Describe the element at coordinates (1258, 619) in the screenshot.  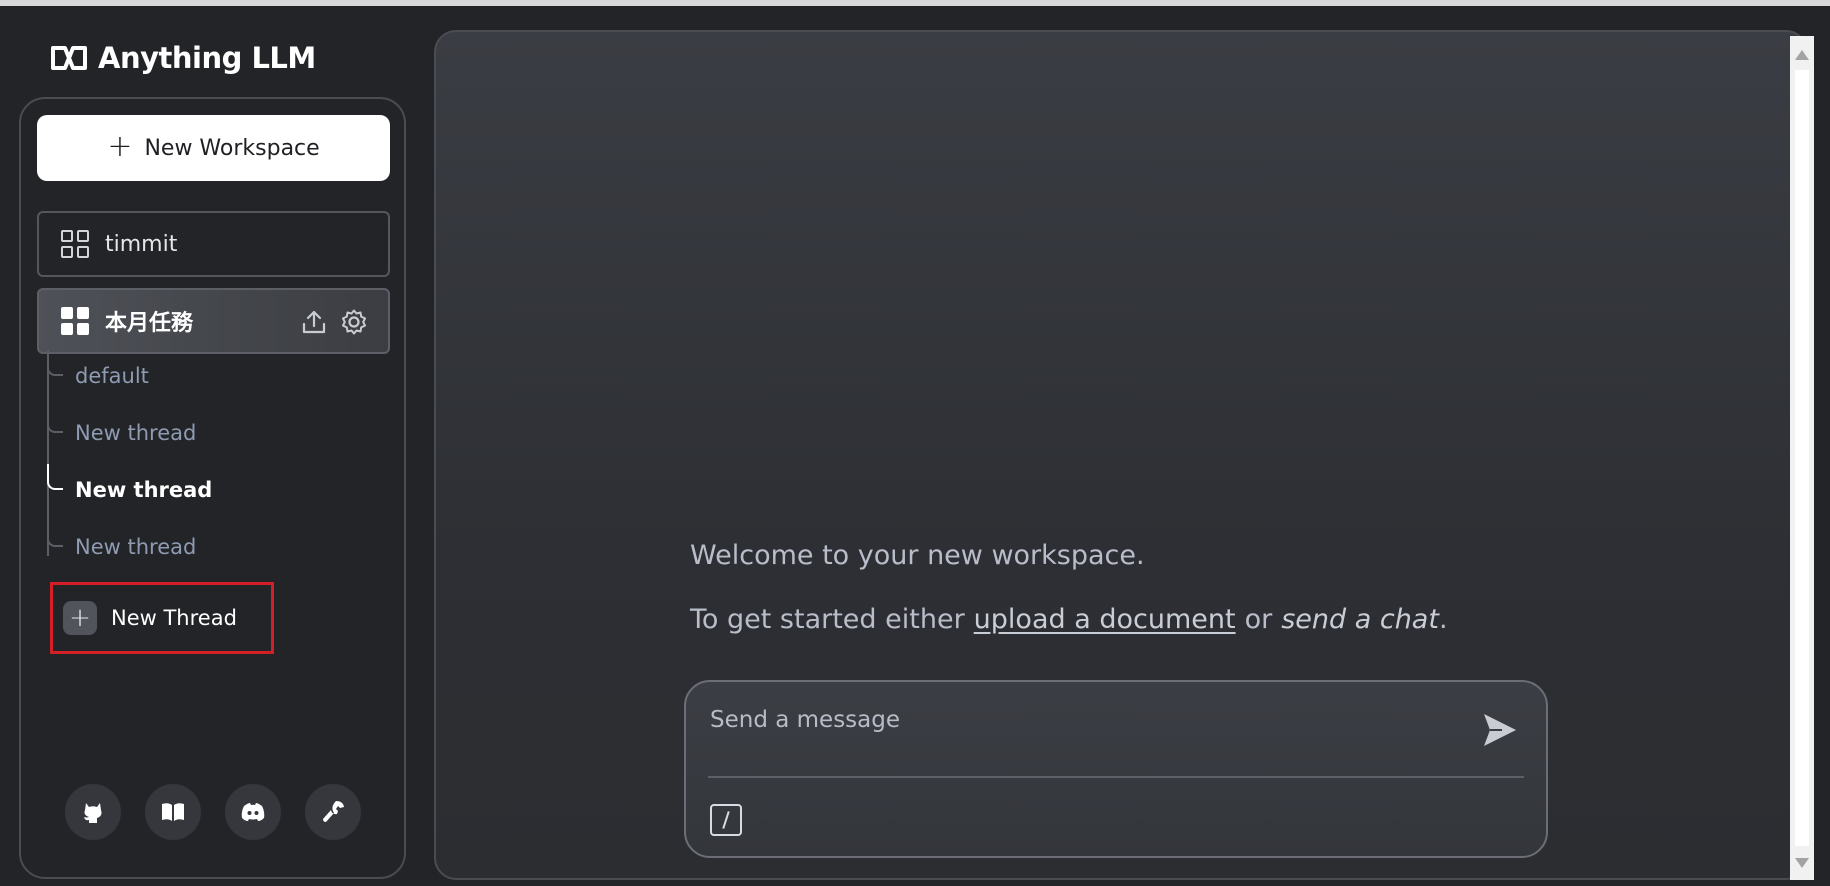
I see `or-text: or` at that location.